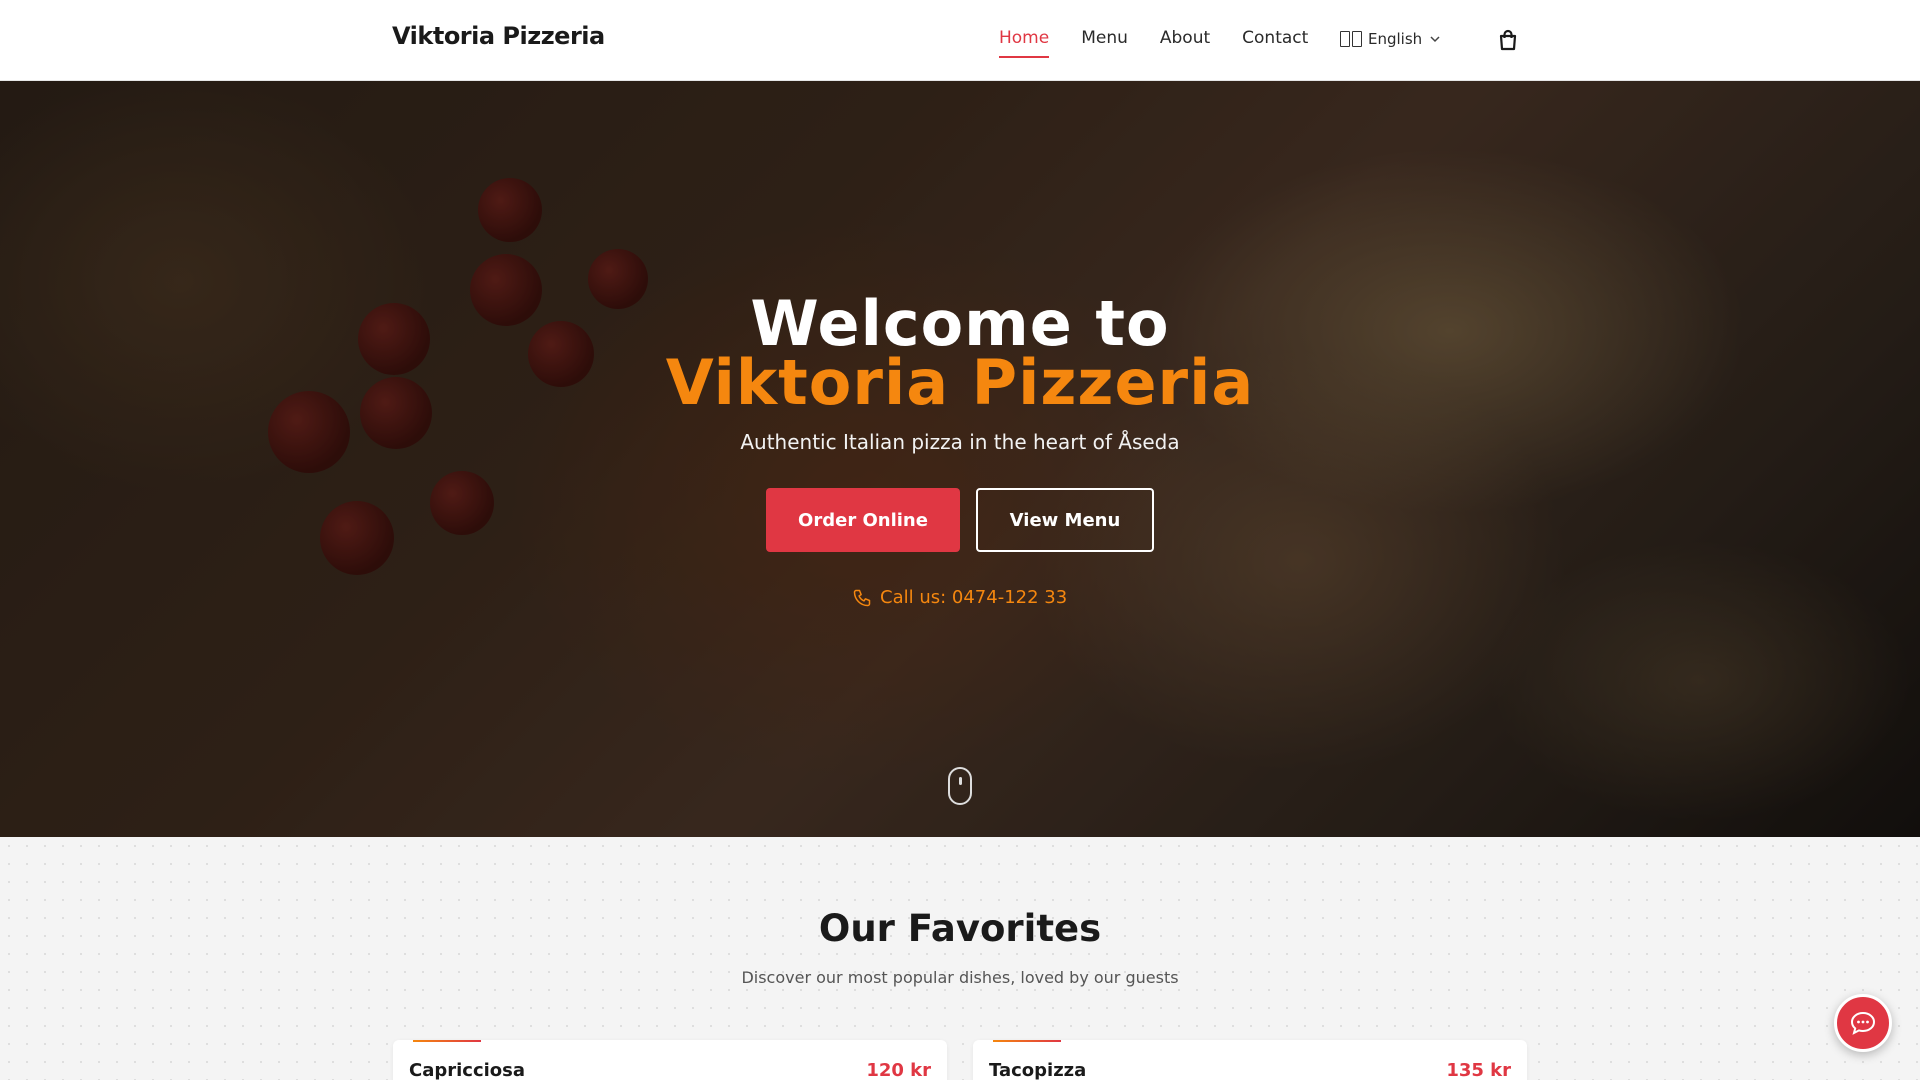 This screenshot has height=1080, width=1920. I want to click on dish-name: Tacopizza, so click(1038, 1070).